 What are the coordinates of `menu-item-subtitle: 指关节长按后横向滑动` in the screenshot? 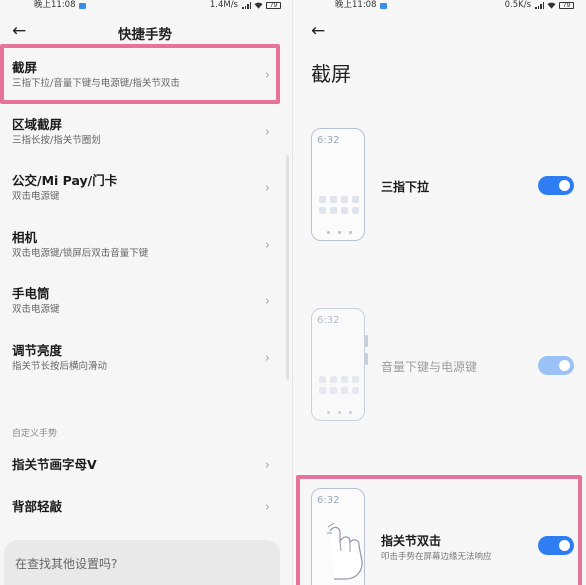 It's located at (60, 366).